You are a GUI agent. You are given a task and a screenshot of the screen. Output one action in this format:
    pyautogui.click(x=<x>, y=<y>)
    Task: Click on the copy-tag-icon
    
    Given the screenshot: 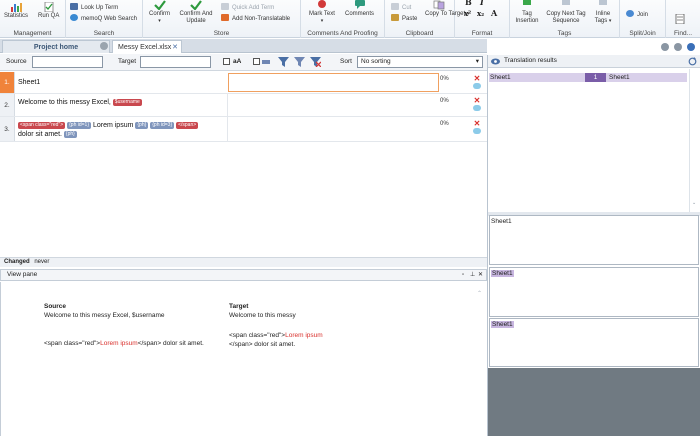 What is the action you would take?
    pyautogui.click(x=566, y=2)
    